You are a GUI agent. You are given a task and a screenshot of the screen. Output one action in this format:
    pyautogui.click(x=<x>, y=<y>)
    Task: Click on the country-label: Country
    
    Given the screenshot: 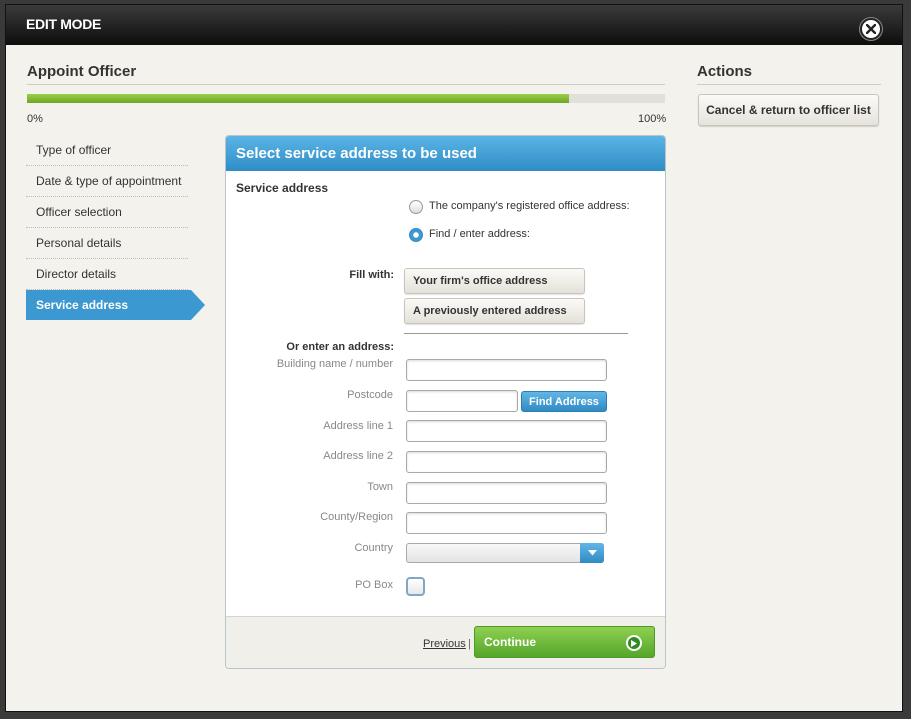 What is the action you would take?
    pyautogui.click(x=373, y=548)
    